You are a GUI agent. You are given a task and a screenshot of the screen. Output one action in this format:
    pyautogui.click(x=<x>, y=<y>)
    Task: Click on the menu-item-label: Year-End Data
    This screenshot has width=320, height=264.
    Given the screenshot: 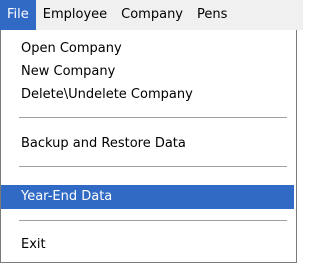 What is the action you would take?
    pyautogui.click(x=67, y=196)
    